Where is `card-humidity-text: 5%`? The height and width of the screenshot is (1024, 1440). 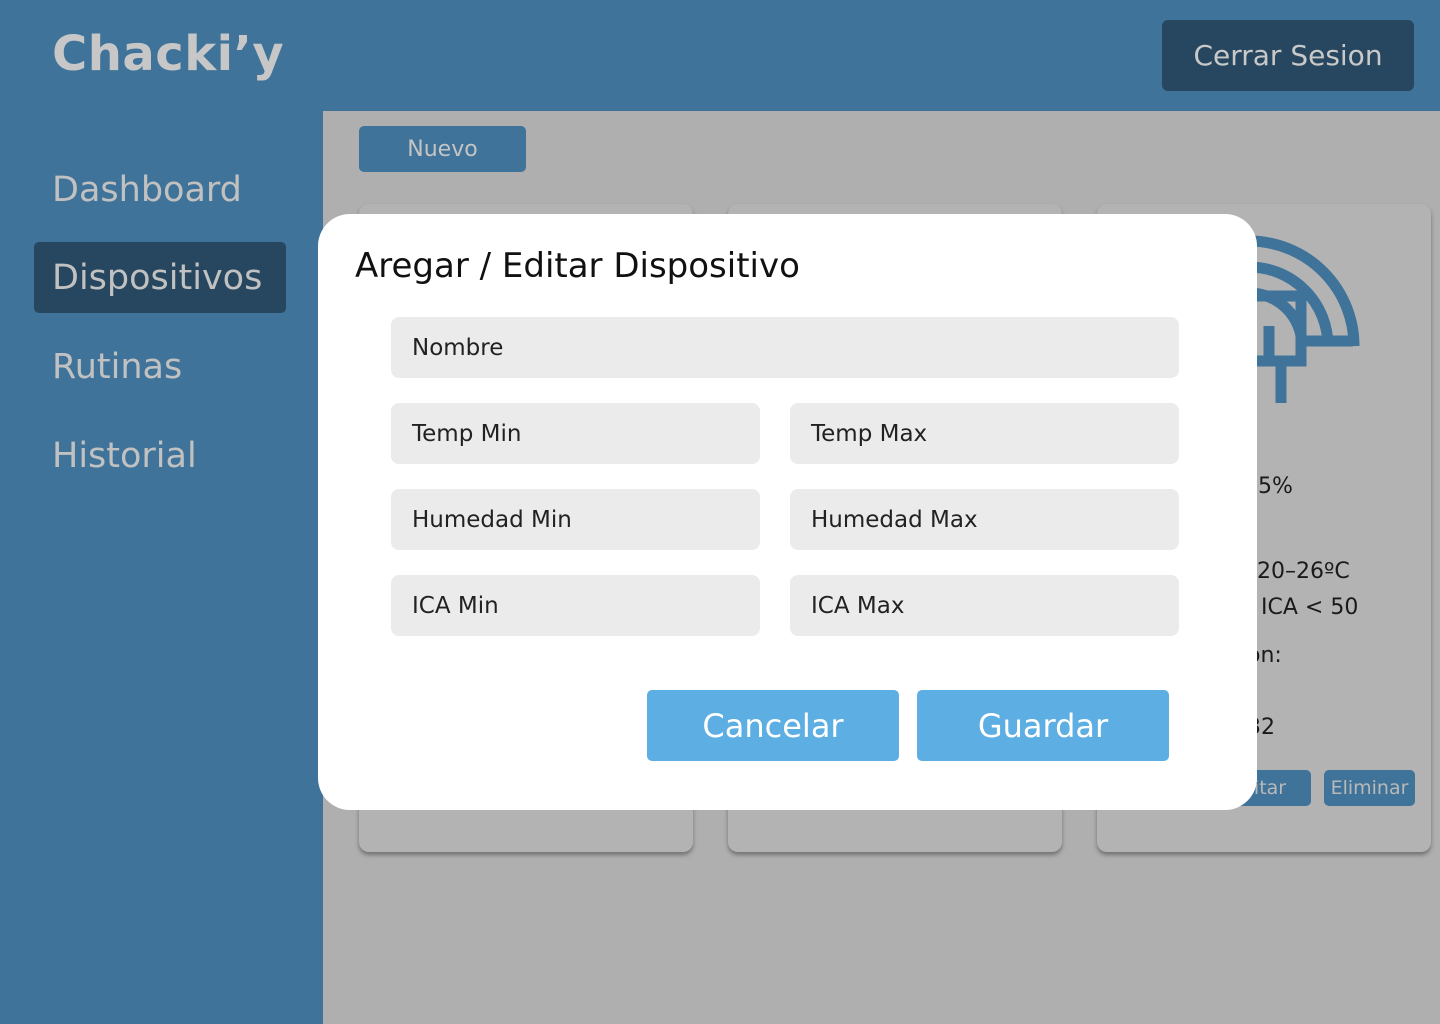 card-humidity-text: 5% is located at coordinates (1275, 486).